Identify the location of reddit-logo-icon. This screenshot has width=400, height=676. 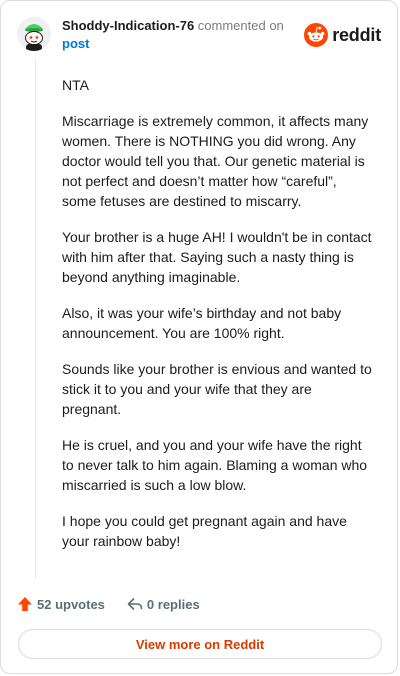
(316, 35).